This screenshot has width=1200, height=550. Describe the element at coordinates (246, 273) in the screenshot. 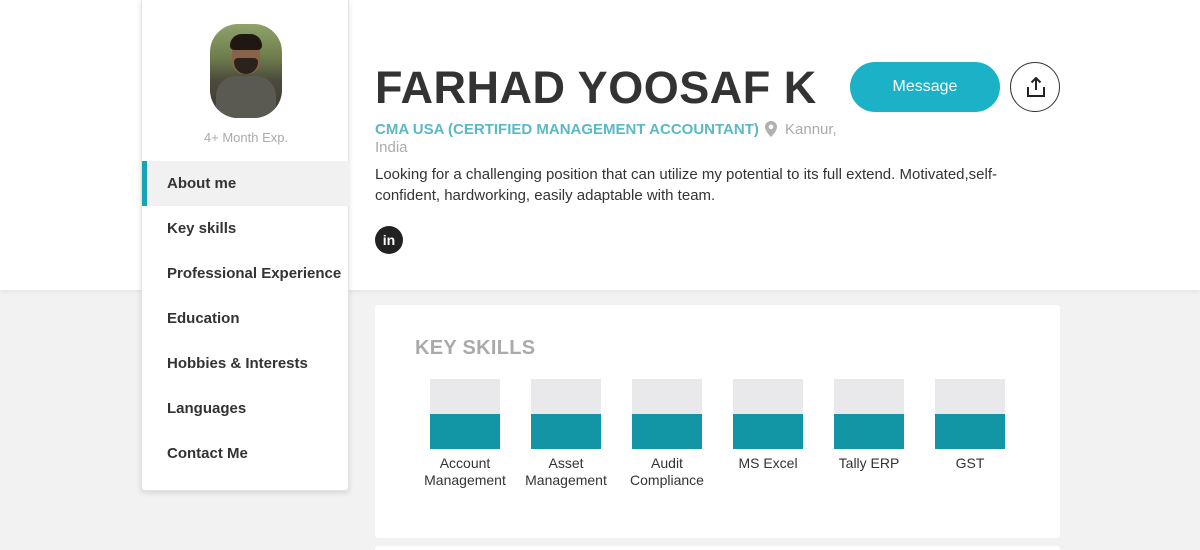

I see `sidebar-item-professional-experience: Professional Experience` at that location.